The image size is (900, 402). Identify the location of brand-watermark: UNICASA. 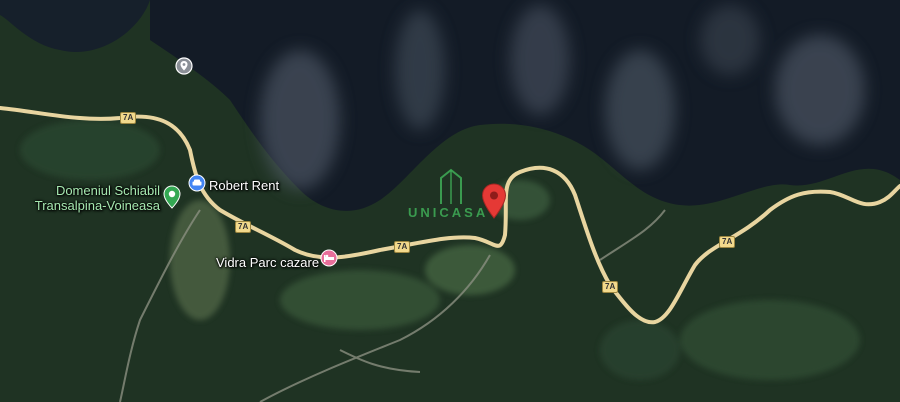
(448, 212).